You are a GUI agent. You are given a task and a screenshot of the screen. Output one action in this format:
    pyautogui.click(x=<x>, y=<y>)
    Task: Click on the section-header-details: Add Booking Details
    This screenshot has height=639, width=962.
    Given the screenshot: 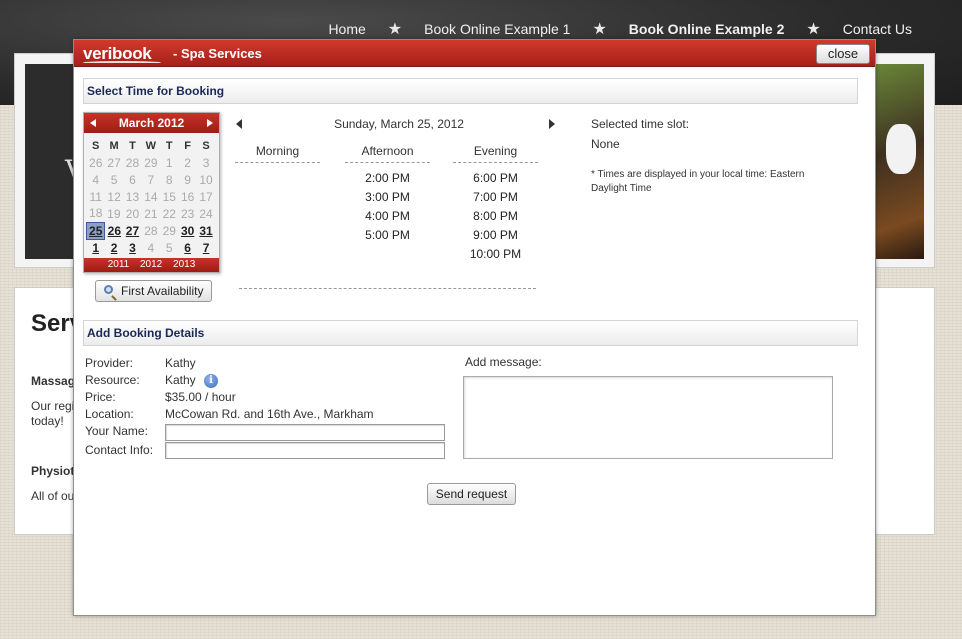 What is the action you would take?
    pyautogui.click(x=470, y=333)
    